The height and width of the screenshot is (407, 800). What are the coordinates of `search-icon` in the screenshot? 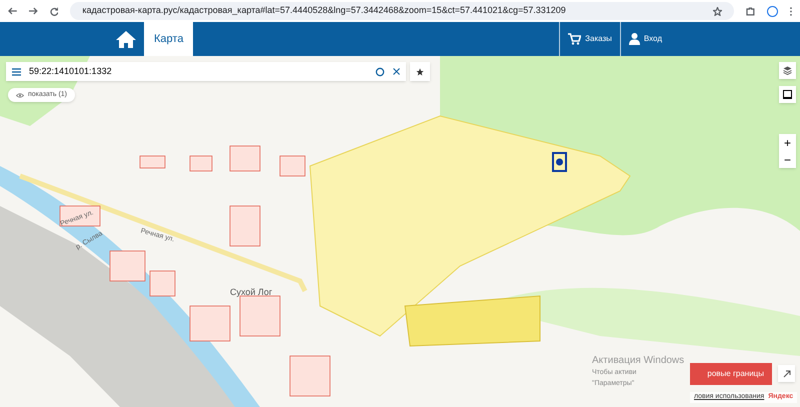 It's located at (380, 71).